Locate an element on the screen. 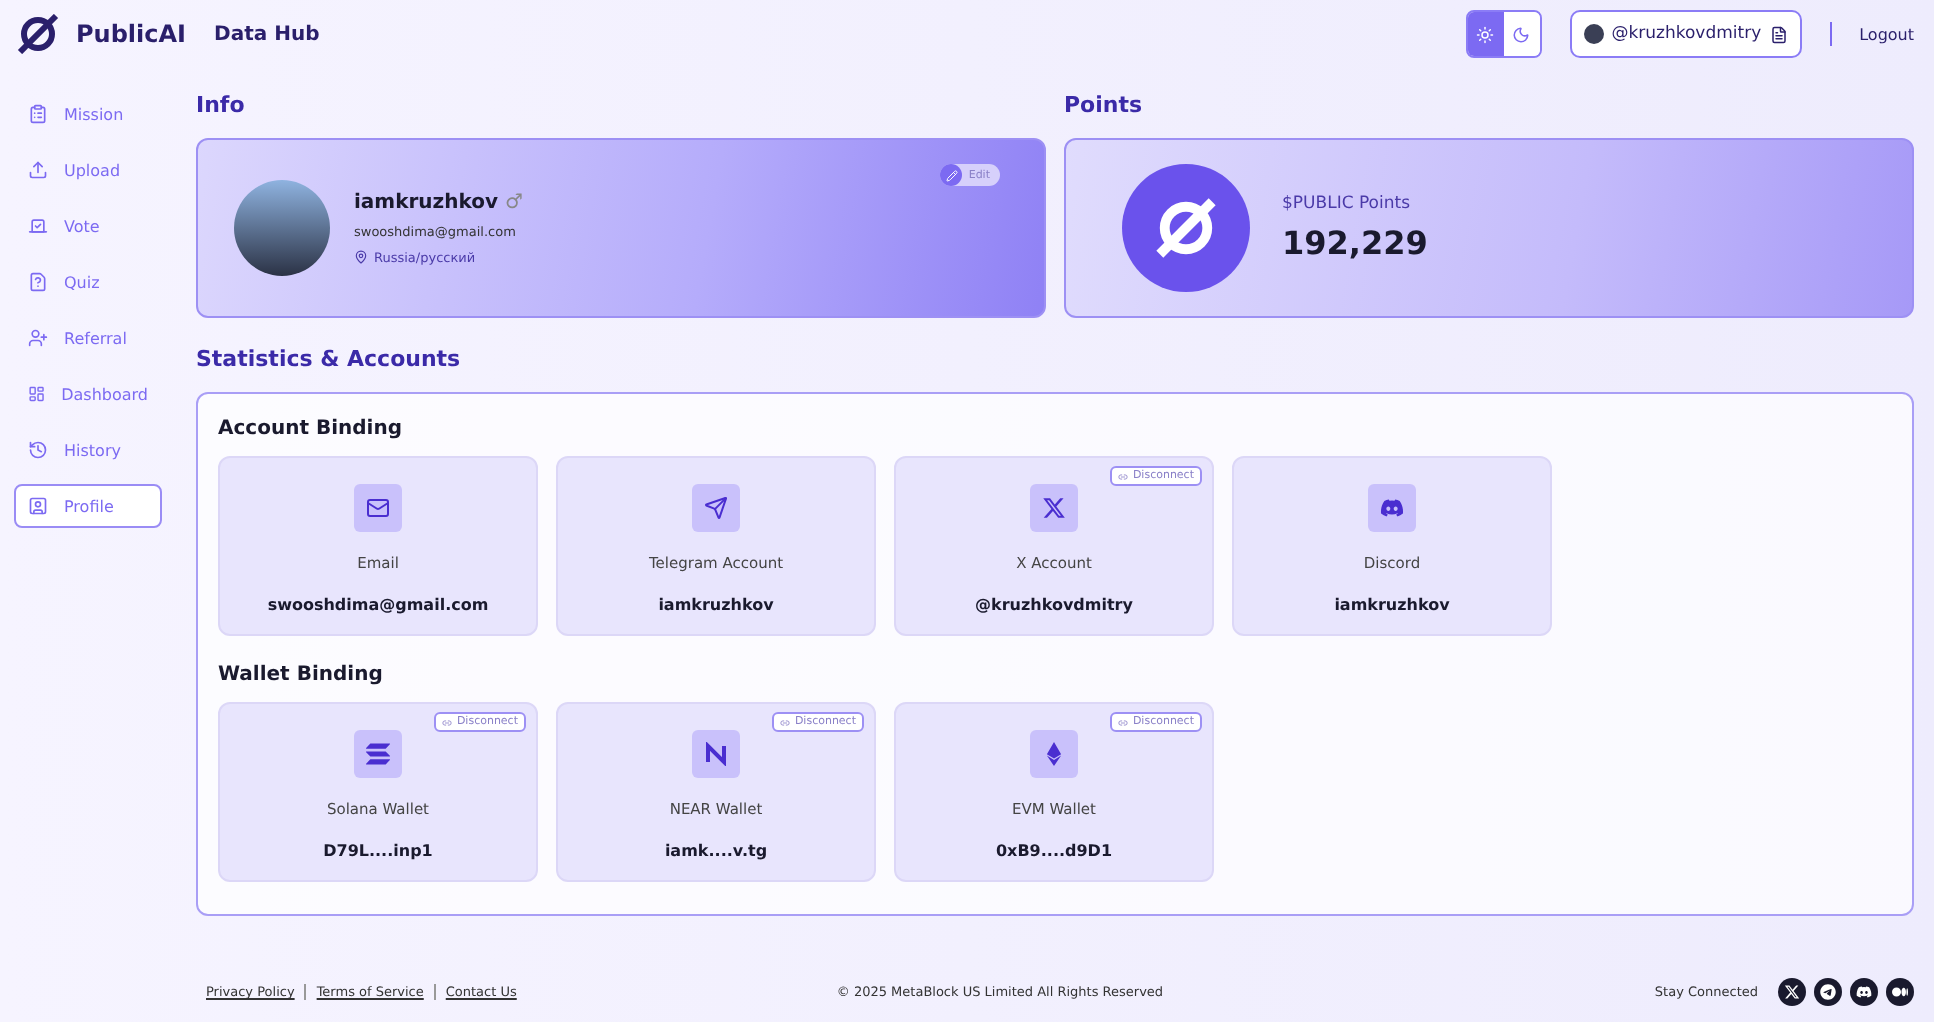 The image size is (1934, 1022). section-title: Points is located at coordinates (1104, 105).